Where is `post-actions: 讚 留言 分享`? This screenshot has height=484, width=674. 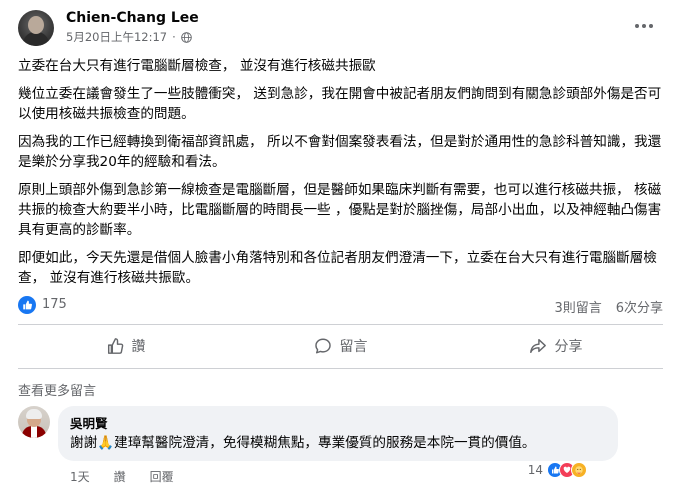 post-actions: 讚 留言 分享 is located at coordinates (340, 346).